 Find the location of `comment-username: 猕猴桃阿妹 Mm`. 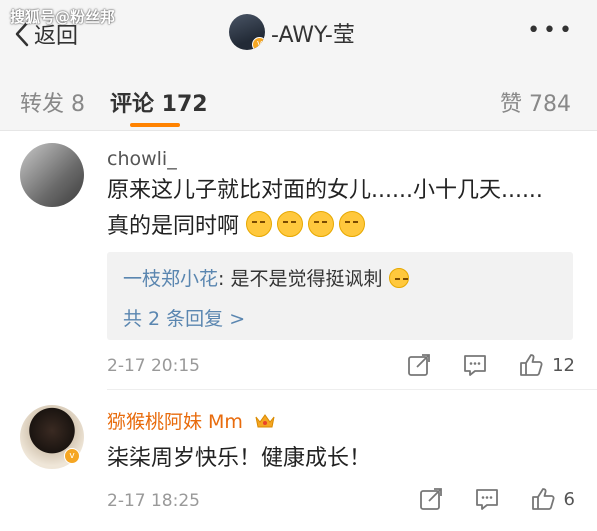

comment-username: 猕猴桃阿妹 Mm is located at coordinates (175, 422).